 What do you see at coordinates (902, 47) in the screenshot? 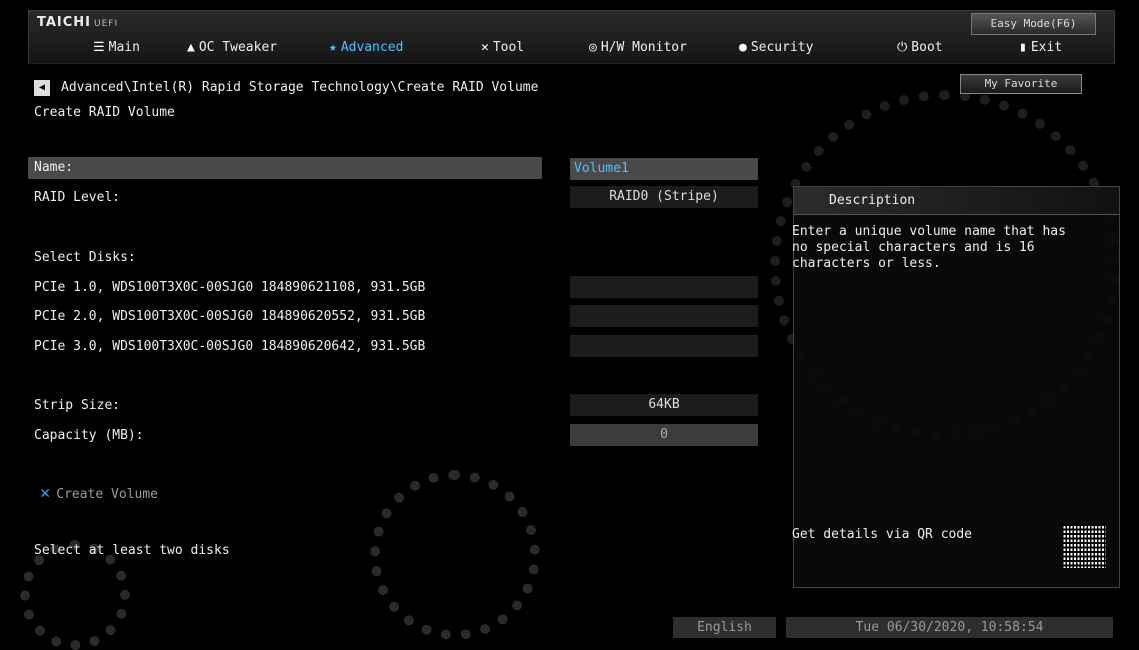
I see `power-icon: ⏻` at bounding box center [902, 47].